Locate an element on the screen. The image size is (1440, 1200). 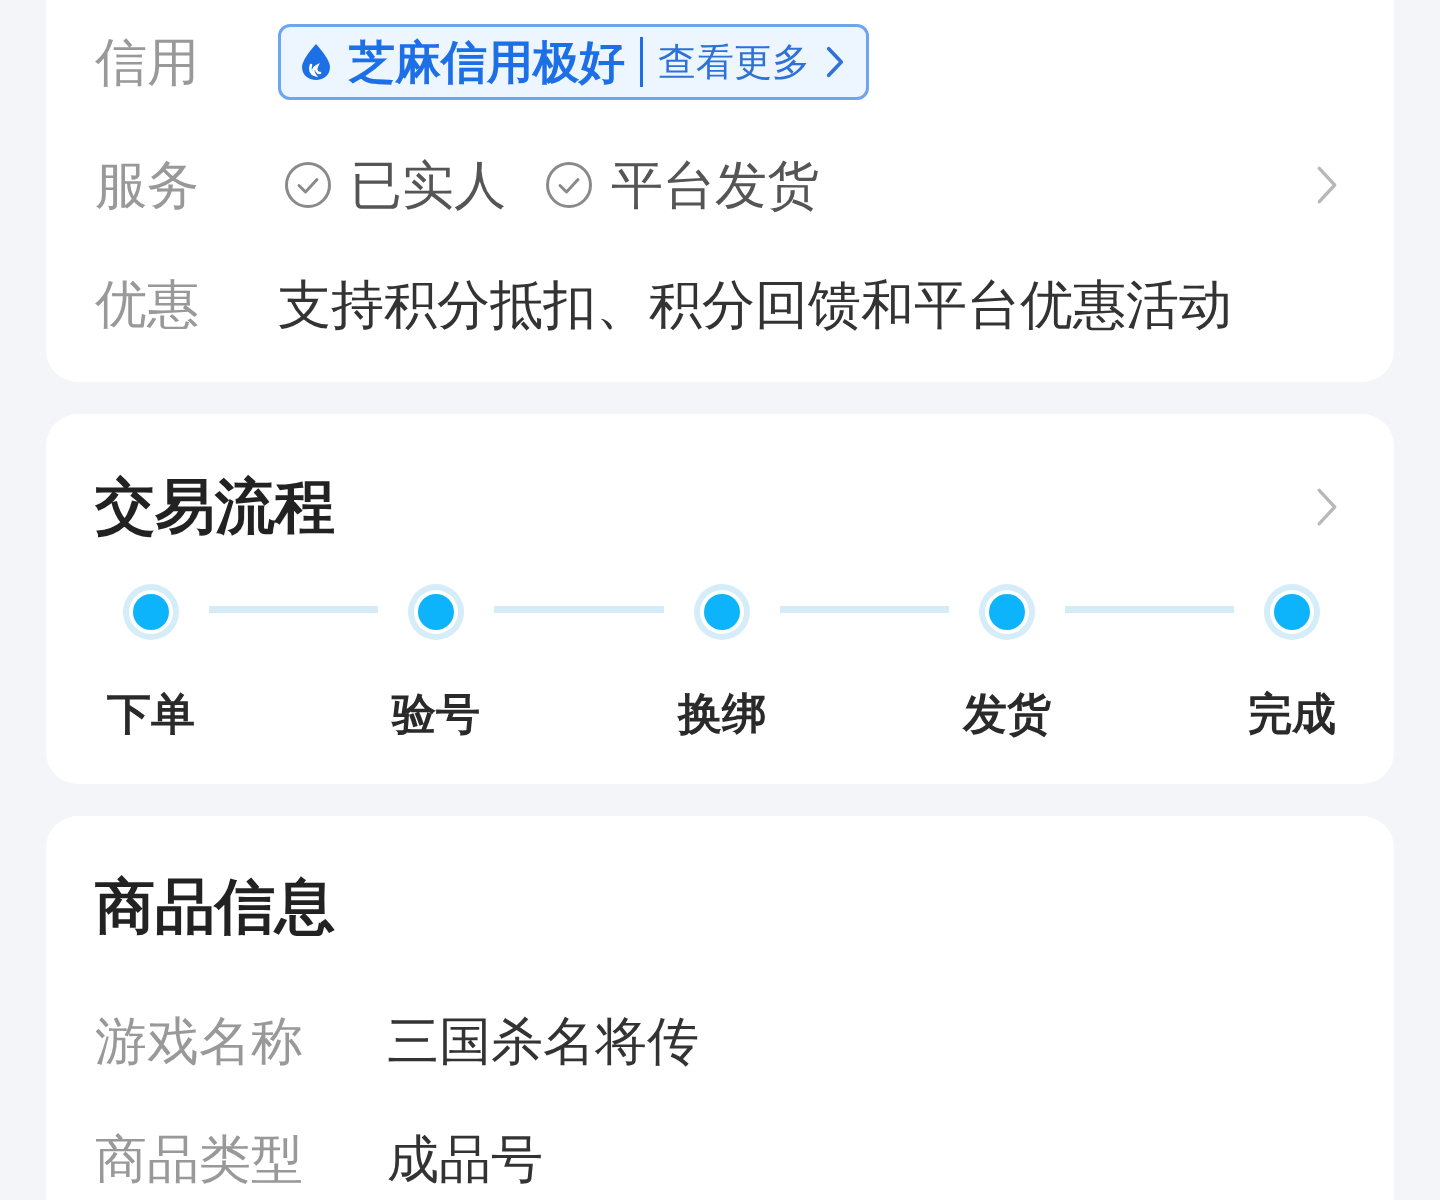
step-label: 完成 is located at coordinates (1292, 714).